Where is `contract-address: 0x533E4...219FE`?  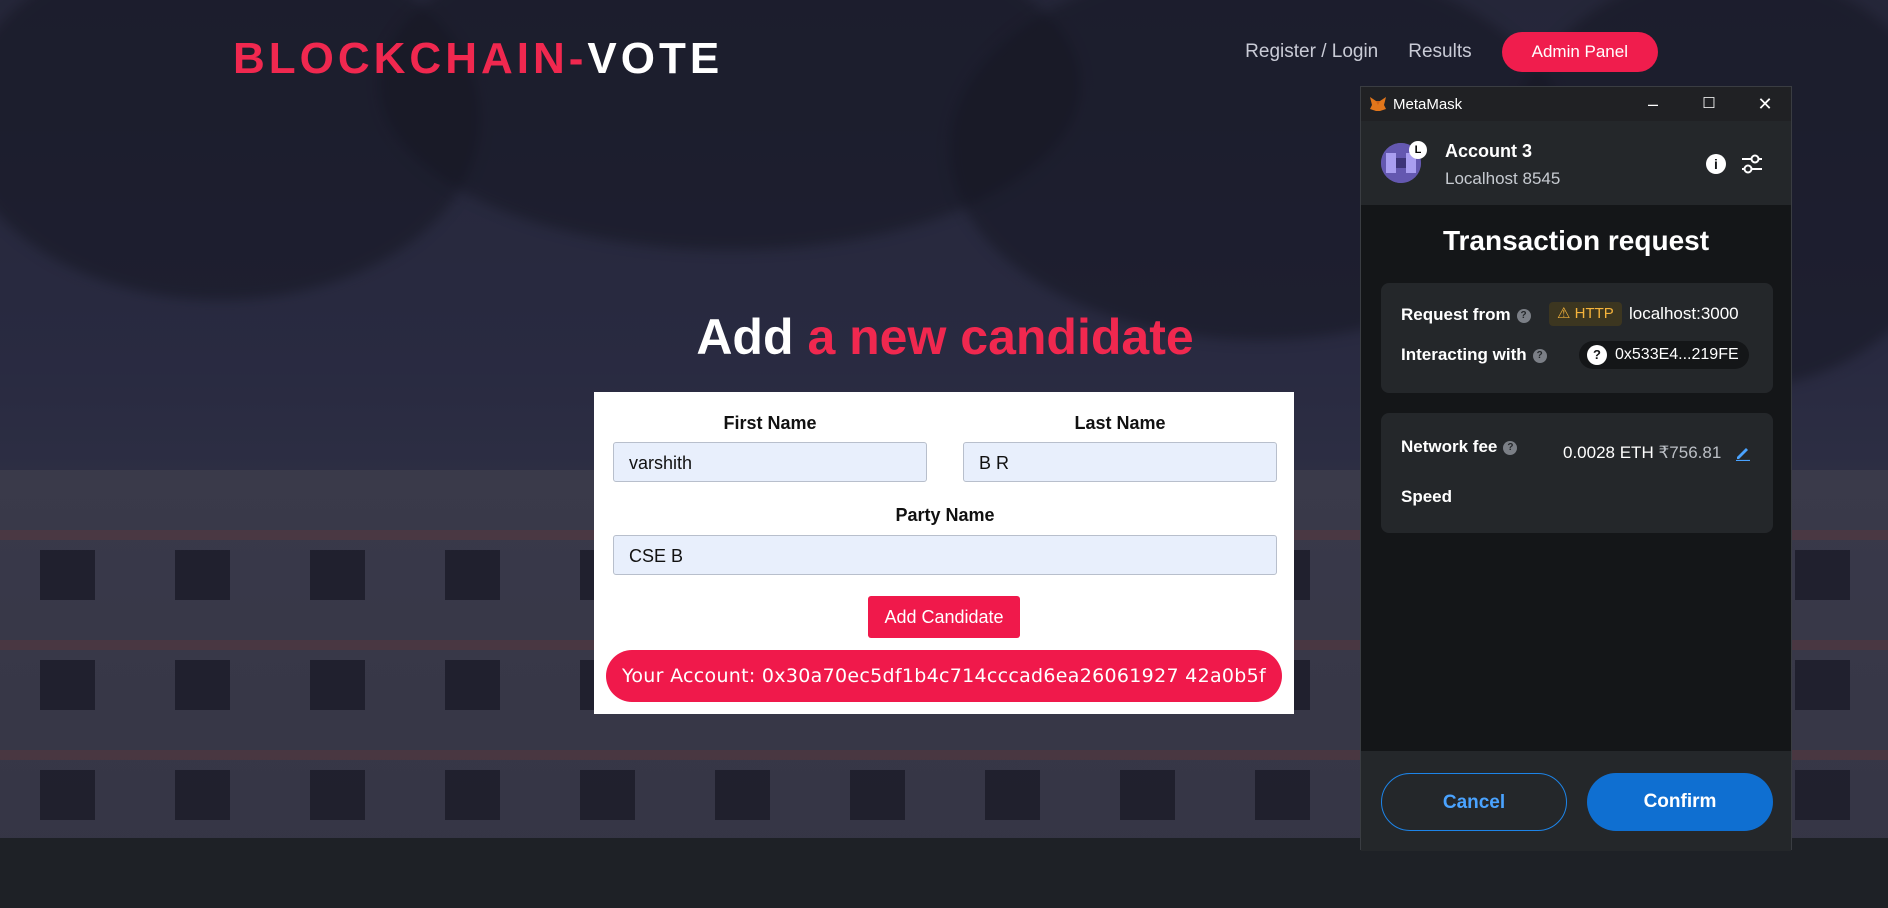
contract-address: 0x533E4...219FE is located at coordinates (1677, 354).